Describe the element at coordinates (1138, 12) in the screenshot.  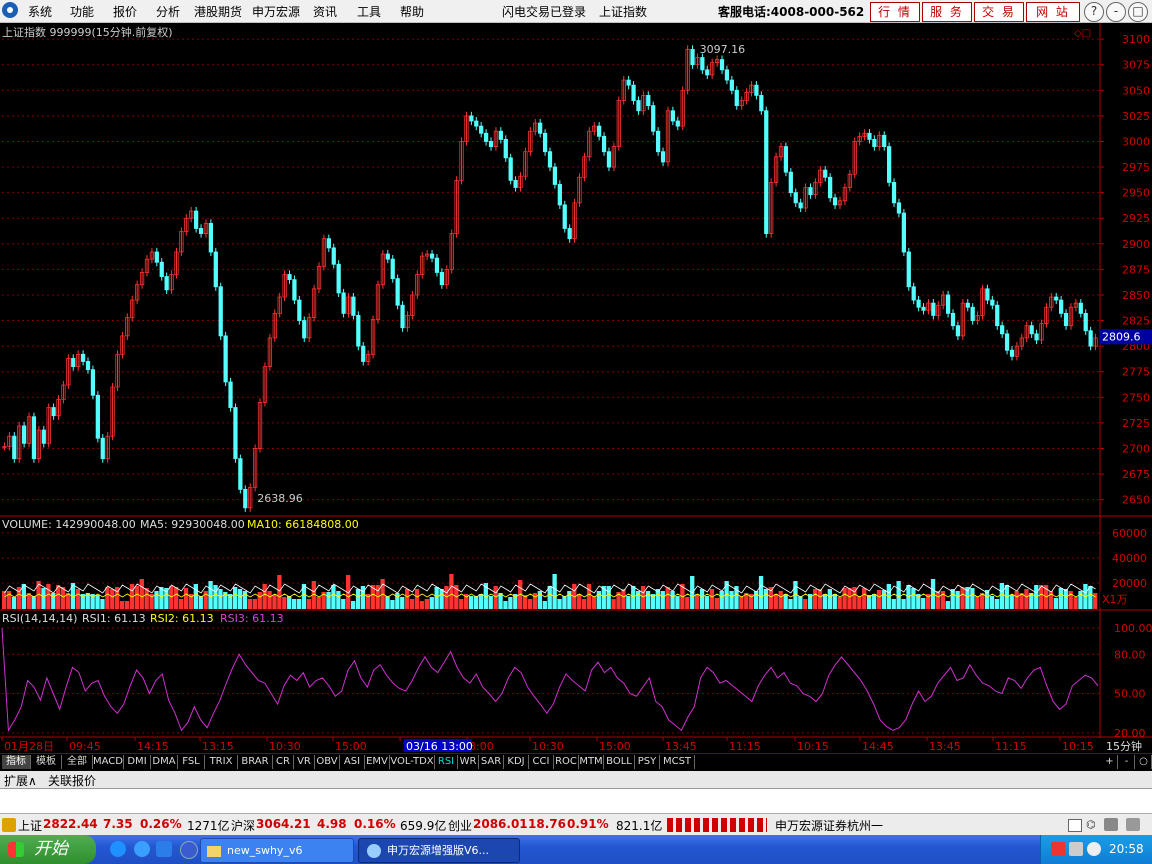
I see `maximize-icon: □` at that location.